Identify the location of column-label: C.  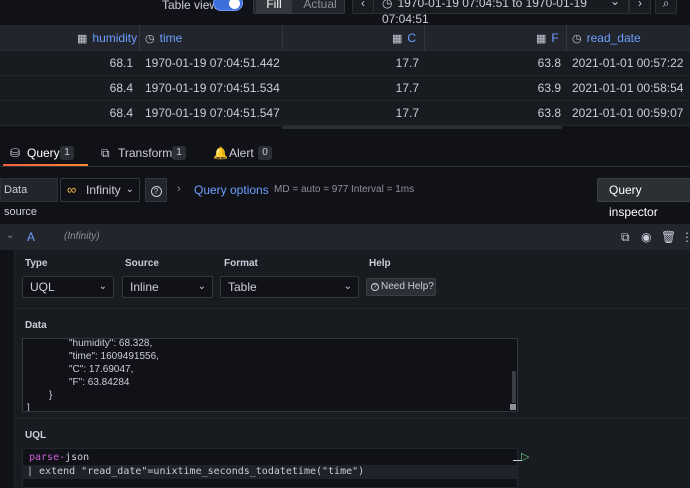
(412, 38).